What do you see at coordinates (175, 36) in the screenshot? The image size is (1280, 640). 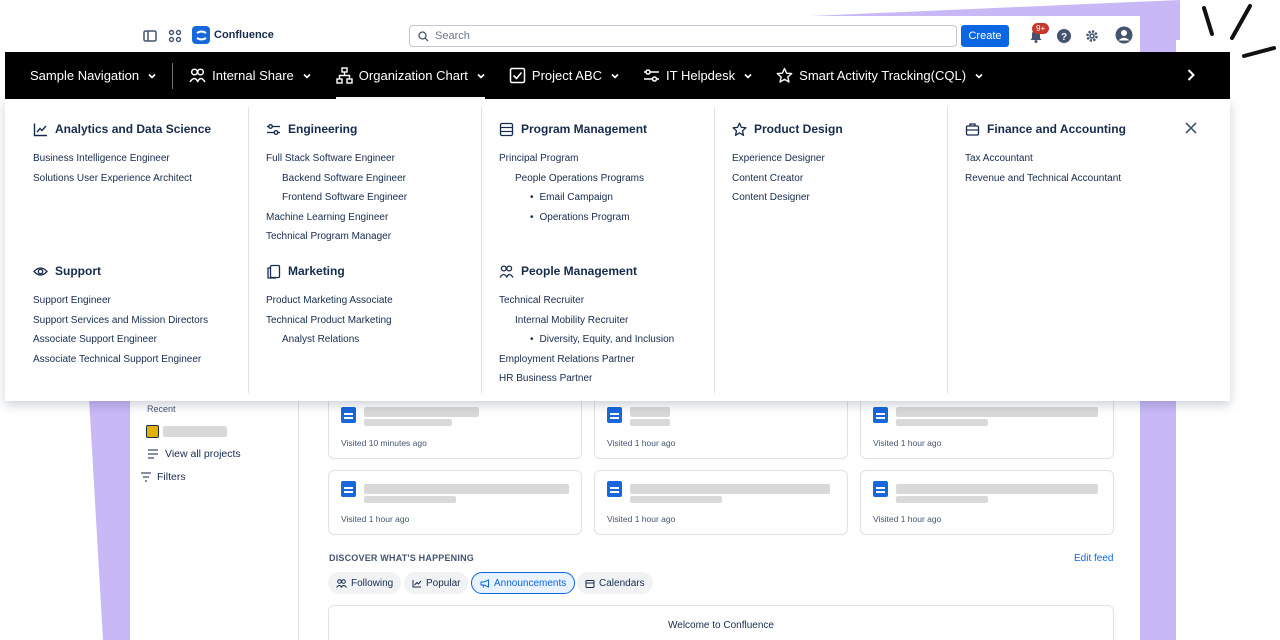 I see `app-switcher-icon` at bounding box center [175, 36].